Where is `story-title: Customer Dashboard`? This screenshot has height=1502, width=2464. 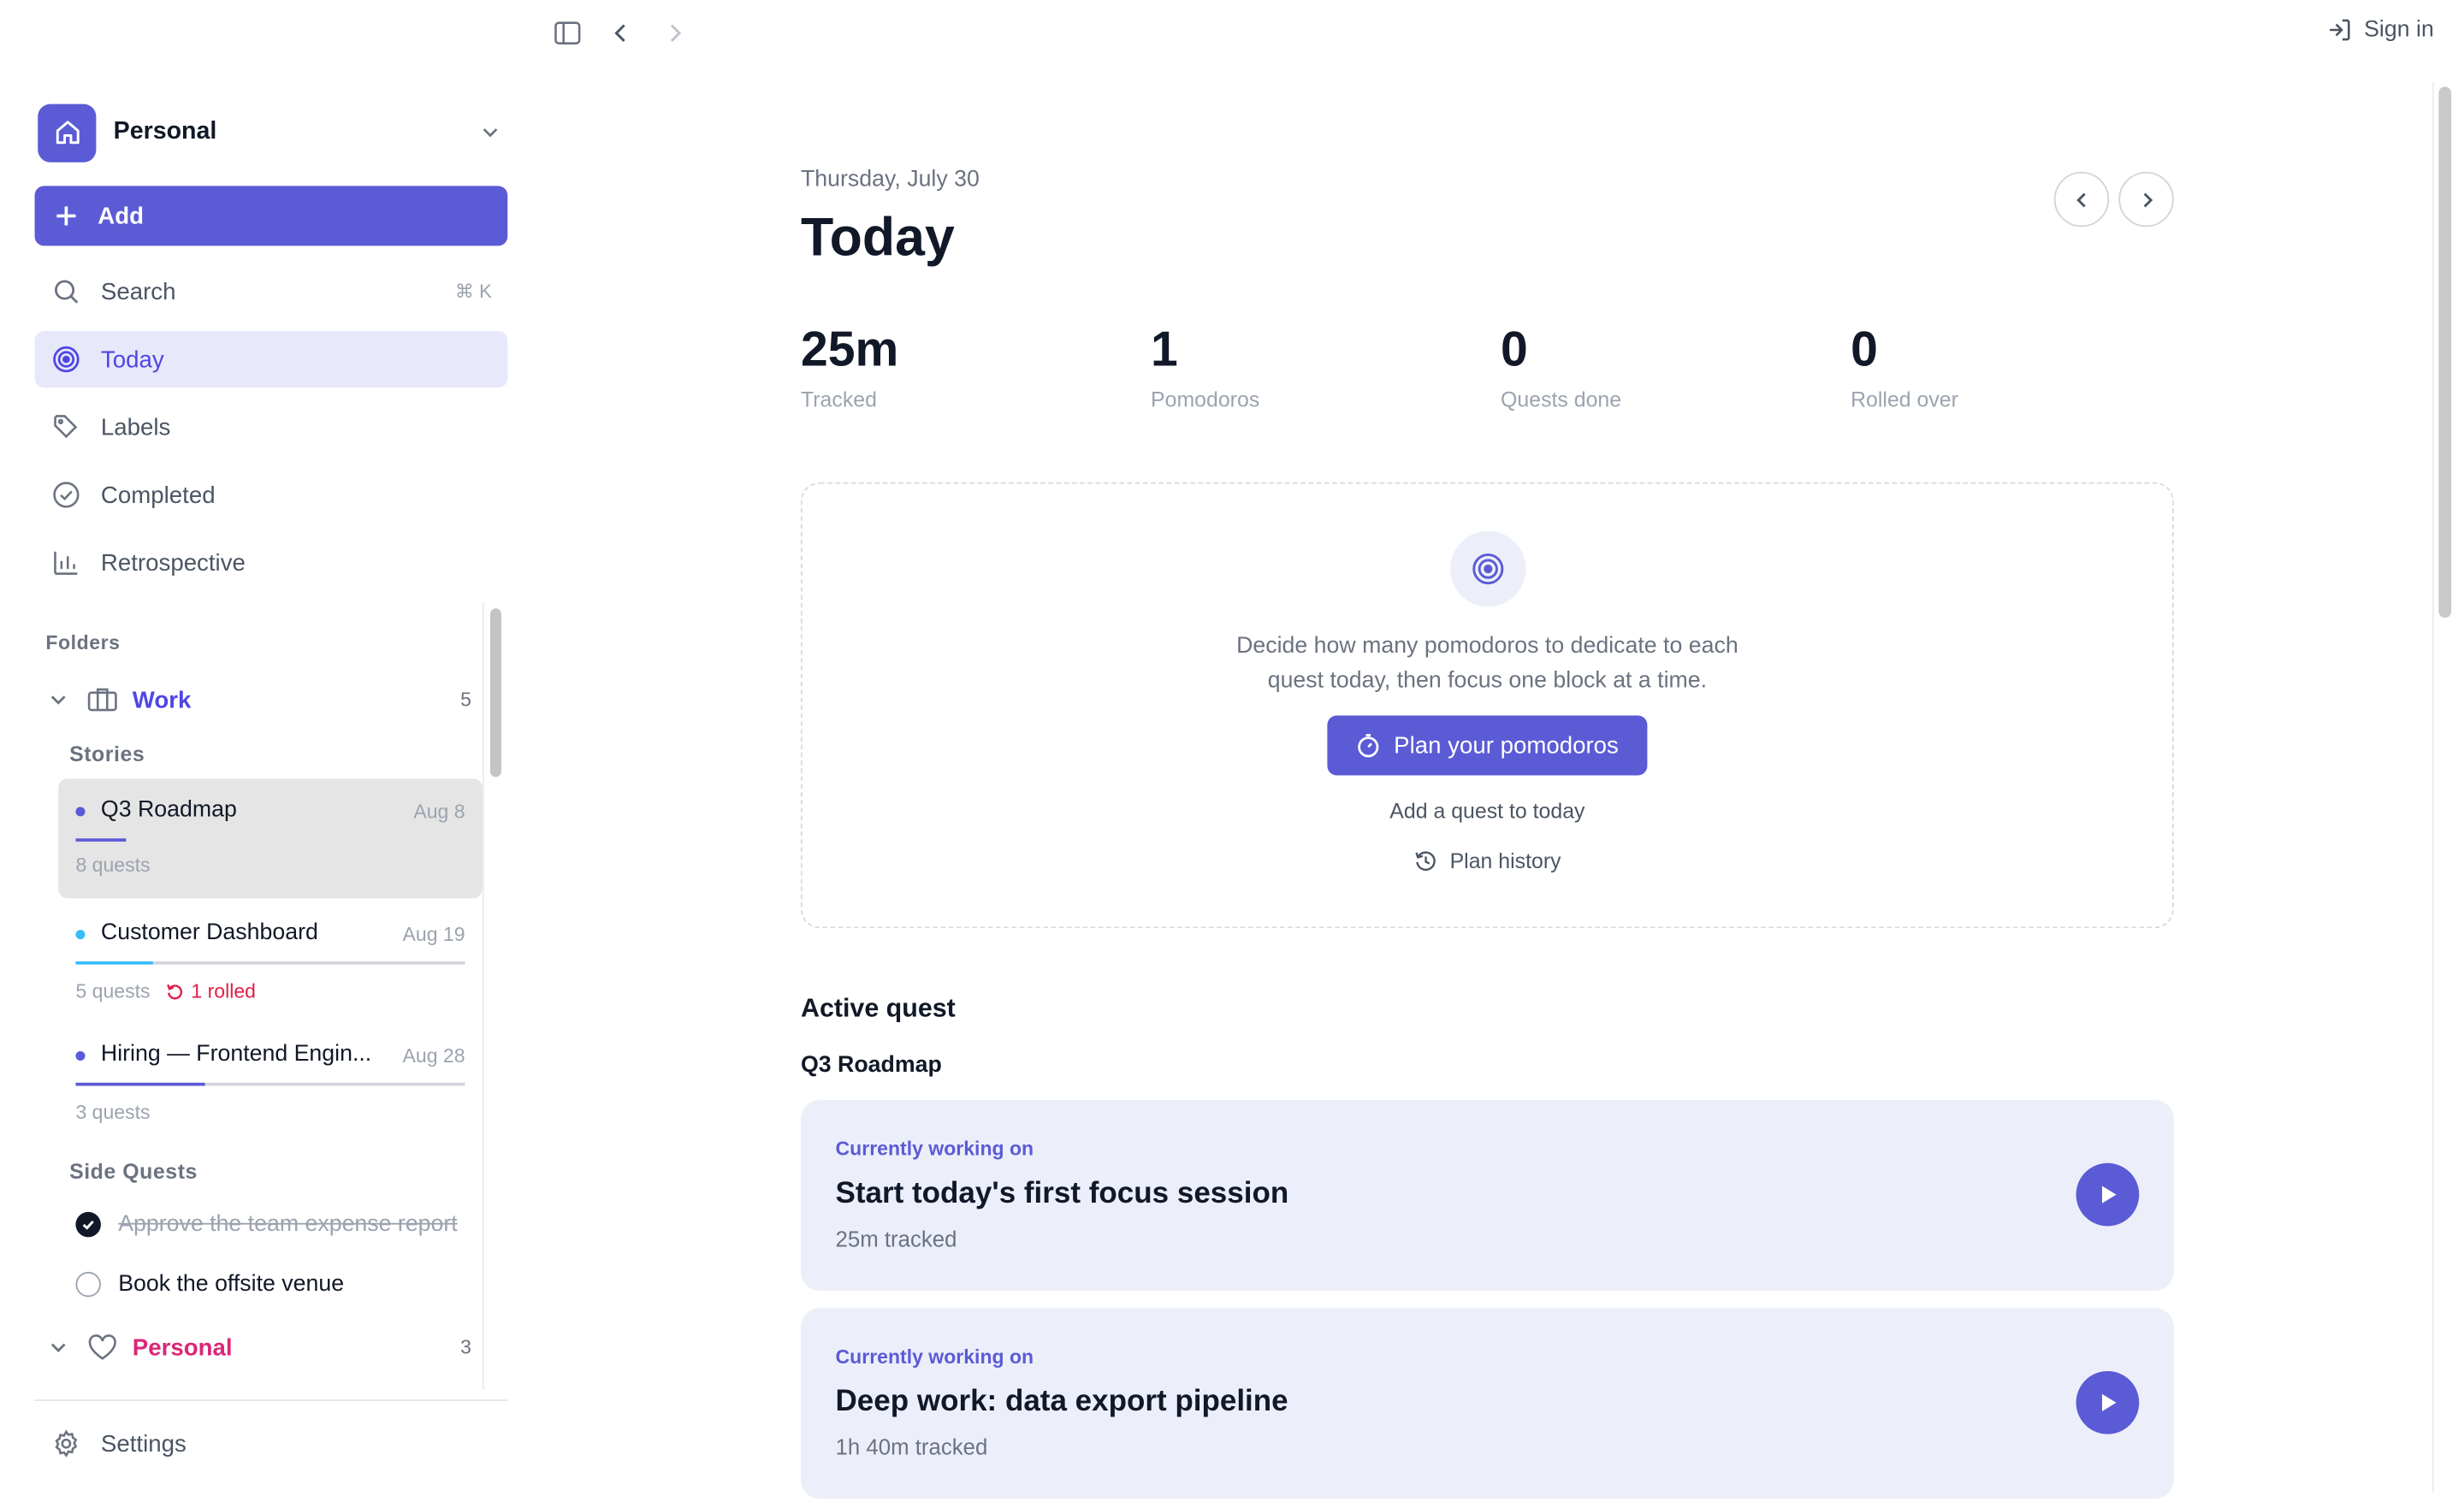 story-title: Customer Dashboard is located at coordinates (209, 933).